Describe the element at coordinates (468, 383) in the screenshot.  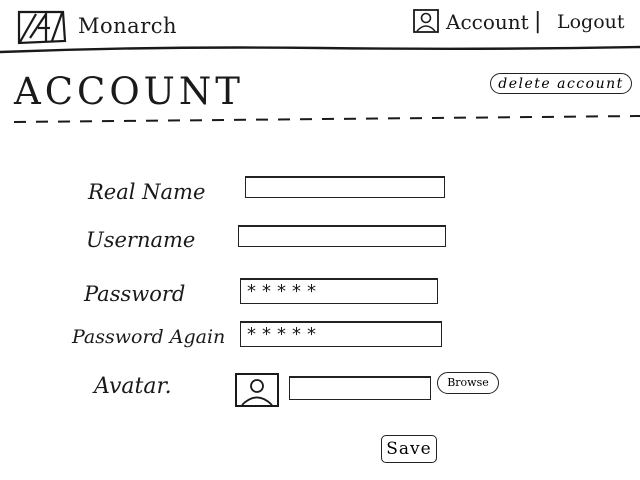
I see `browse-button: Browse` at that location.